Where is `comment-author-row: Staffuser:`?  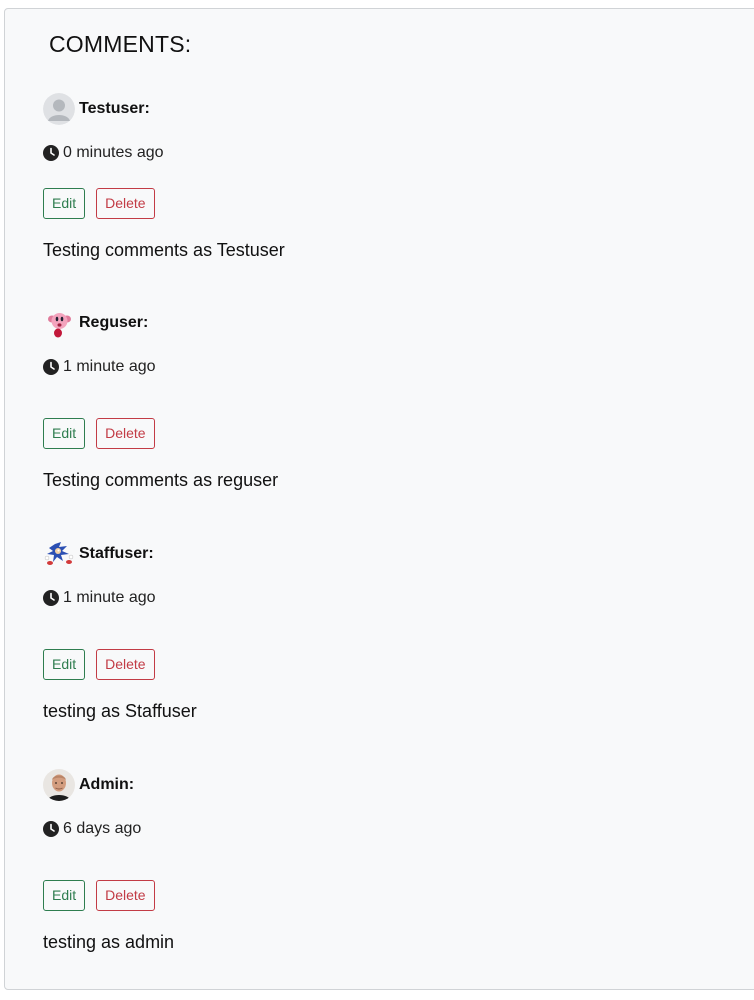
comment-author-row: Staffuser: is located at coordinates (98, 554).